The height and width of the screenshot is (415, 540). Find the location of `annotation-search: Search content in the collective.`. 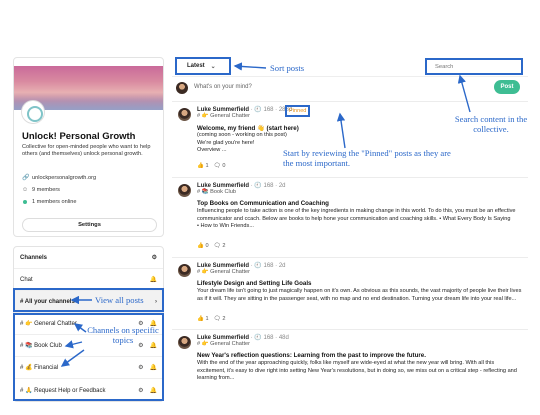

annotation-search: Search content in the collective. is located at coordinates (491, 124).